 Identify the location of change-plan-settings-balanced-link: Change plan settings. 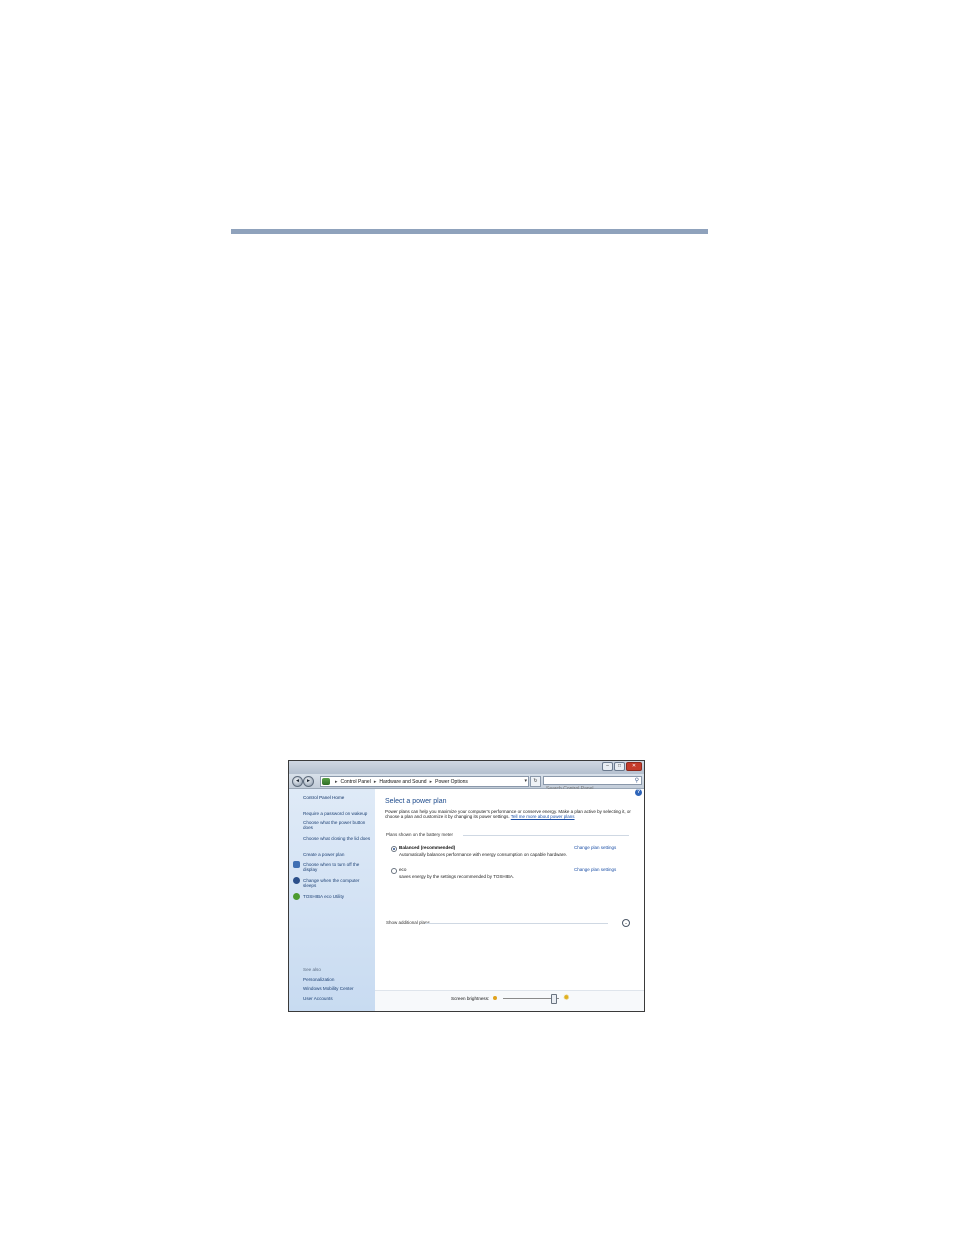
(595, 847).